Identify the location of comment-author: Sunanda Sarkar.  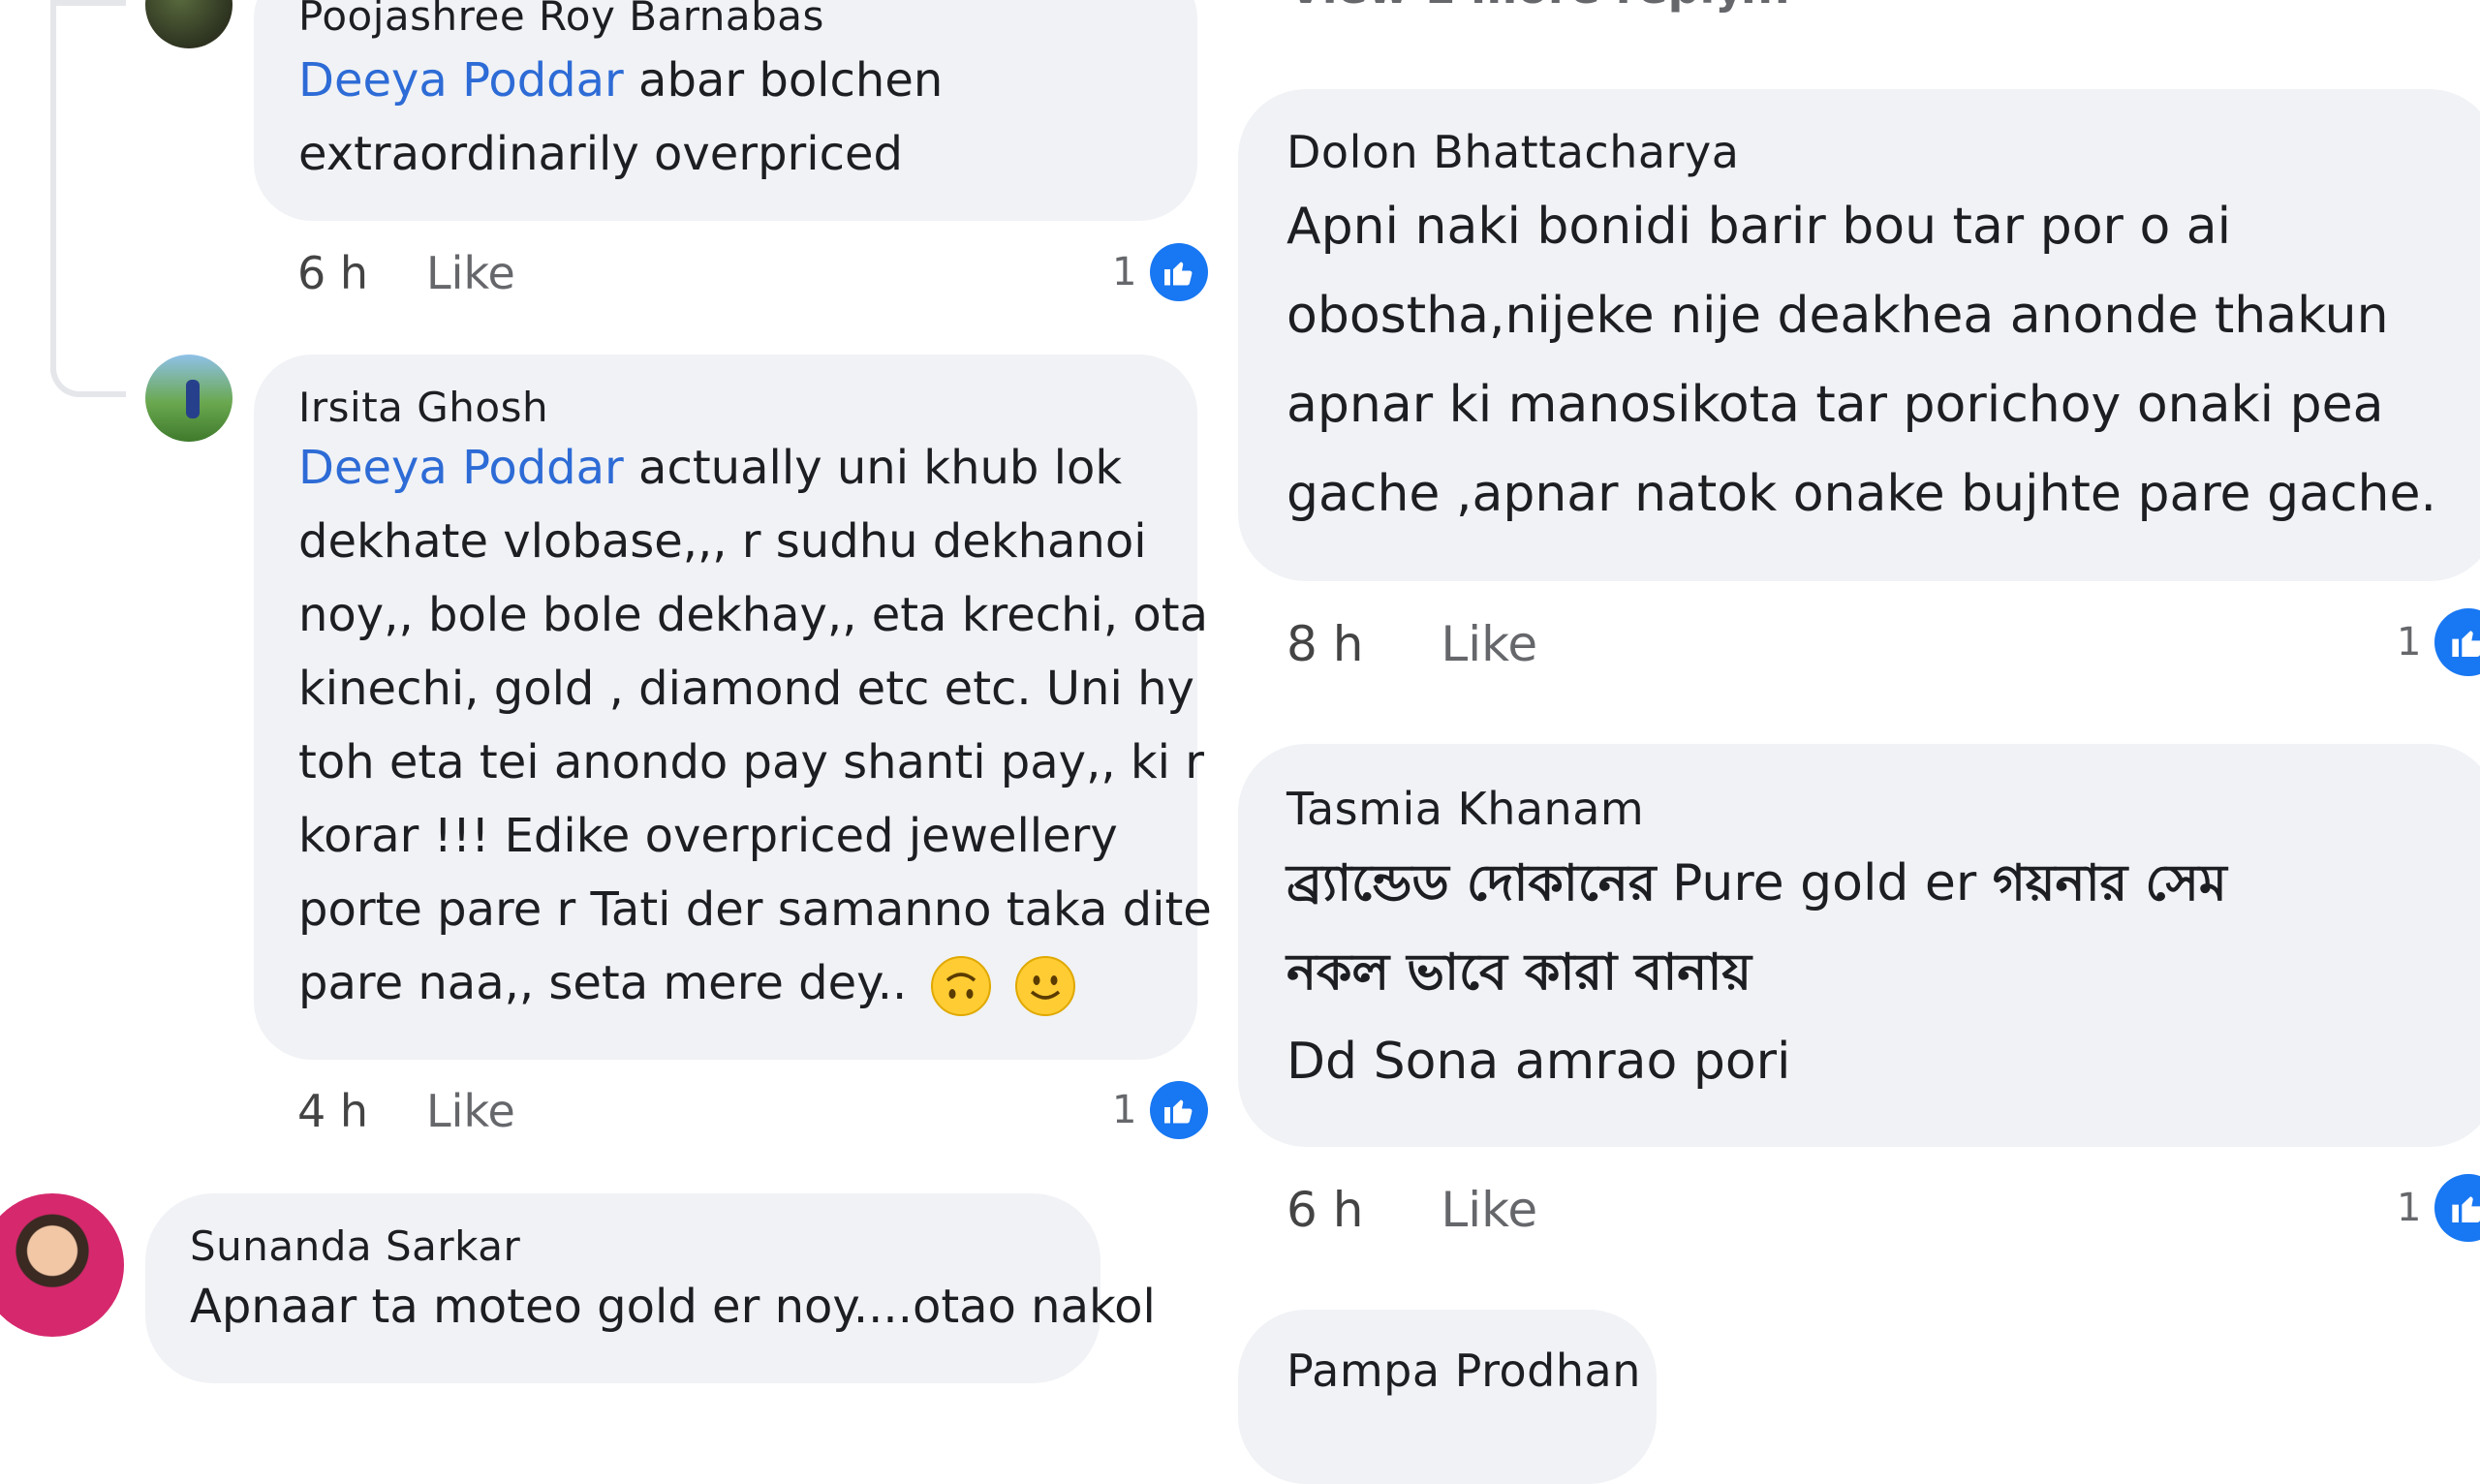
(645, 1246).